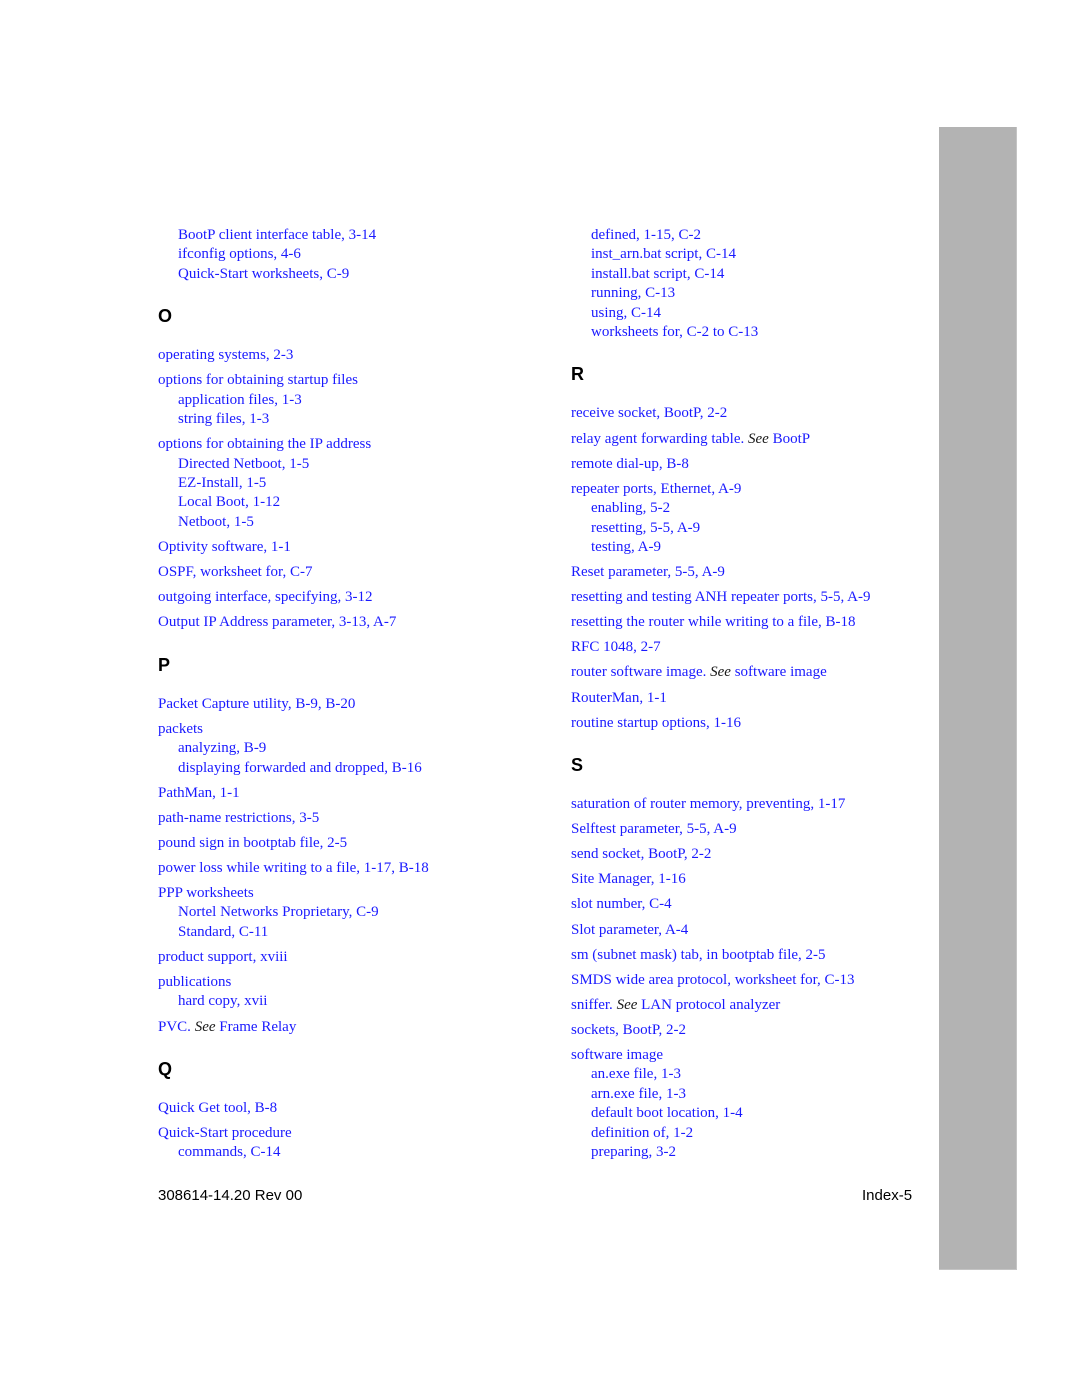 The height and width of the screenshot is (1397, 1080). I want to click on index-entry-text: outgoing interface, specifying, 3-12, so click(265, 597).